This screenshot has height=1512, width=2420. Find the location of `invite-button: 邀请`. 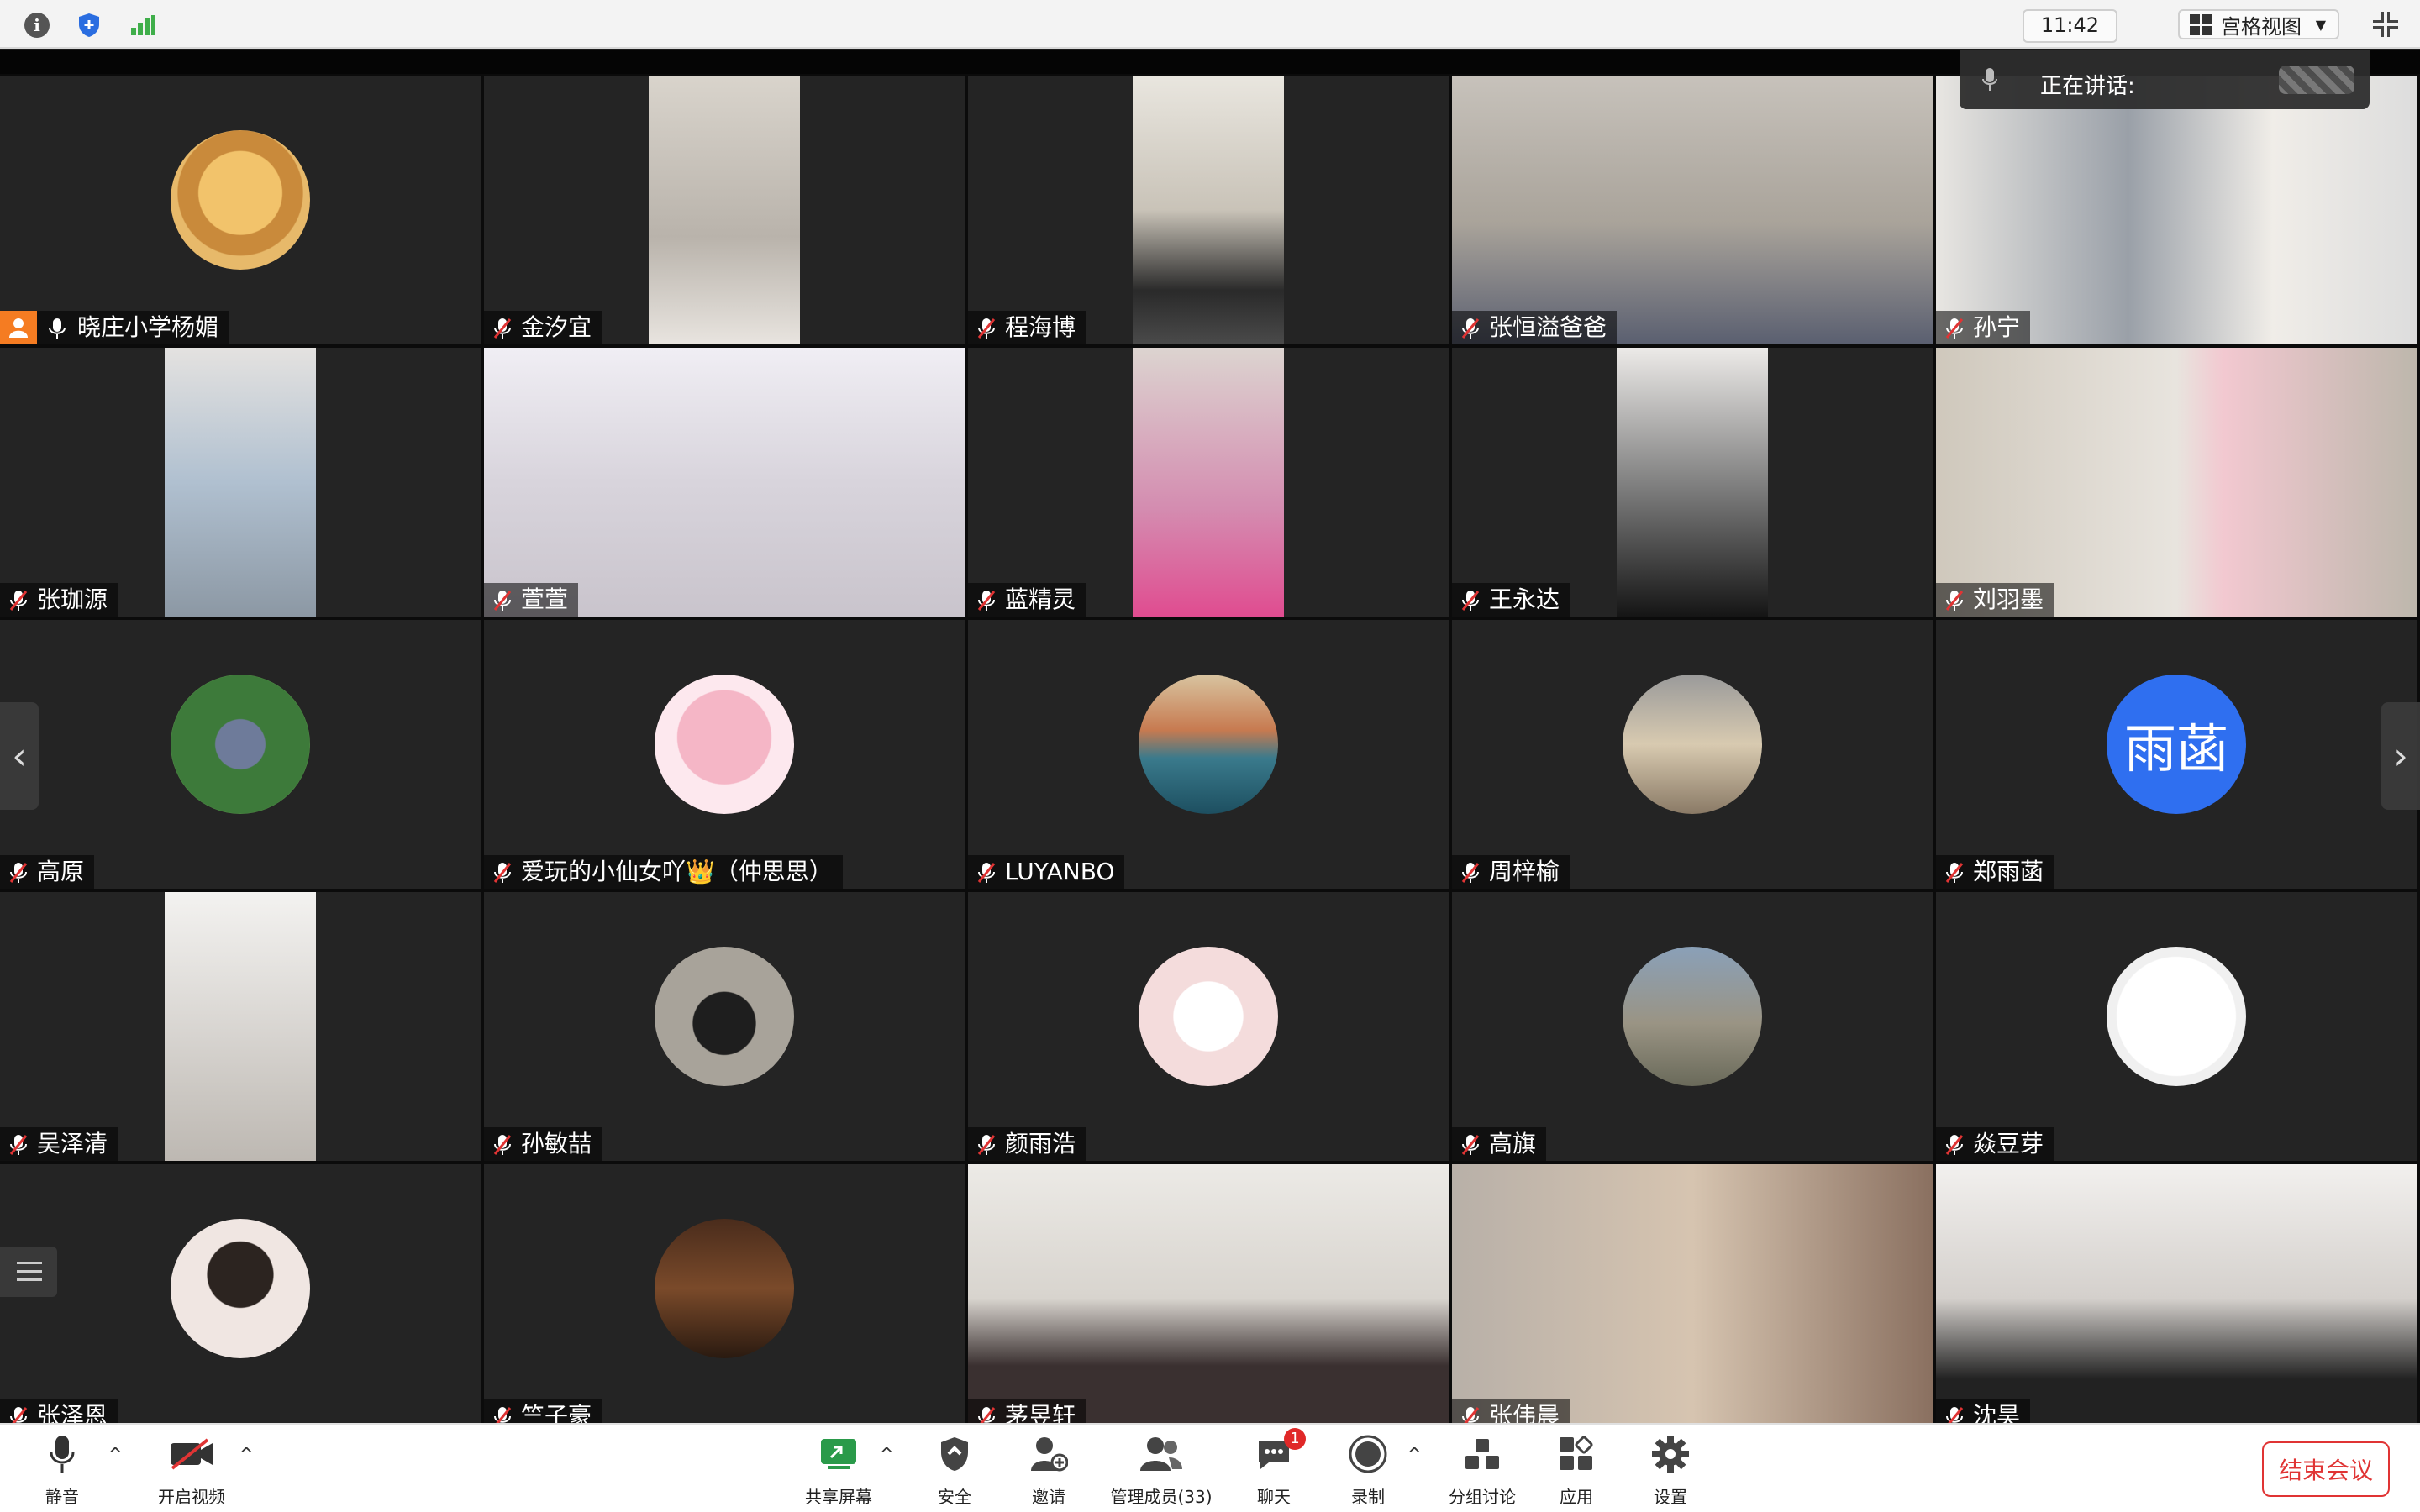

invite-button: 邀请 is located at coordinates (1048, 1469).